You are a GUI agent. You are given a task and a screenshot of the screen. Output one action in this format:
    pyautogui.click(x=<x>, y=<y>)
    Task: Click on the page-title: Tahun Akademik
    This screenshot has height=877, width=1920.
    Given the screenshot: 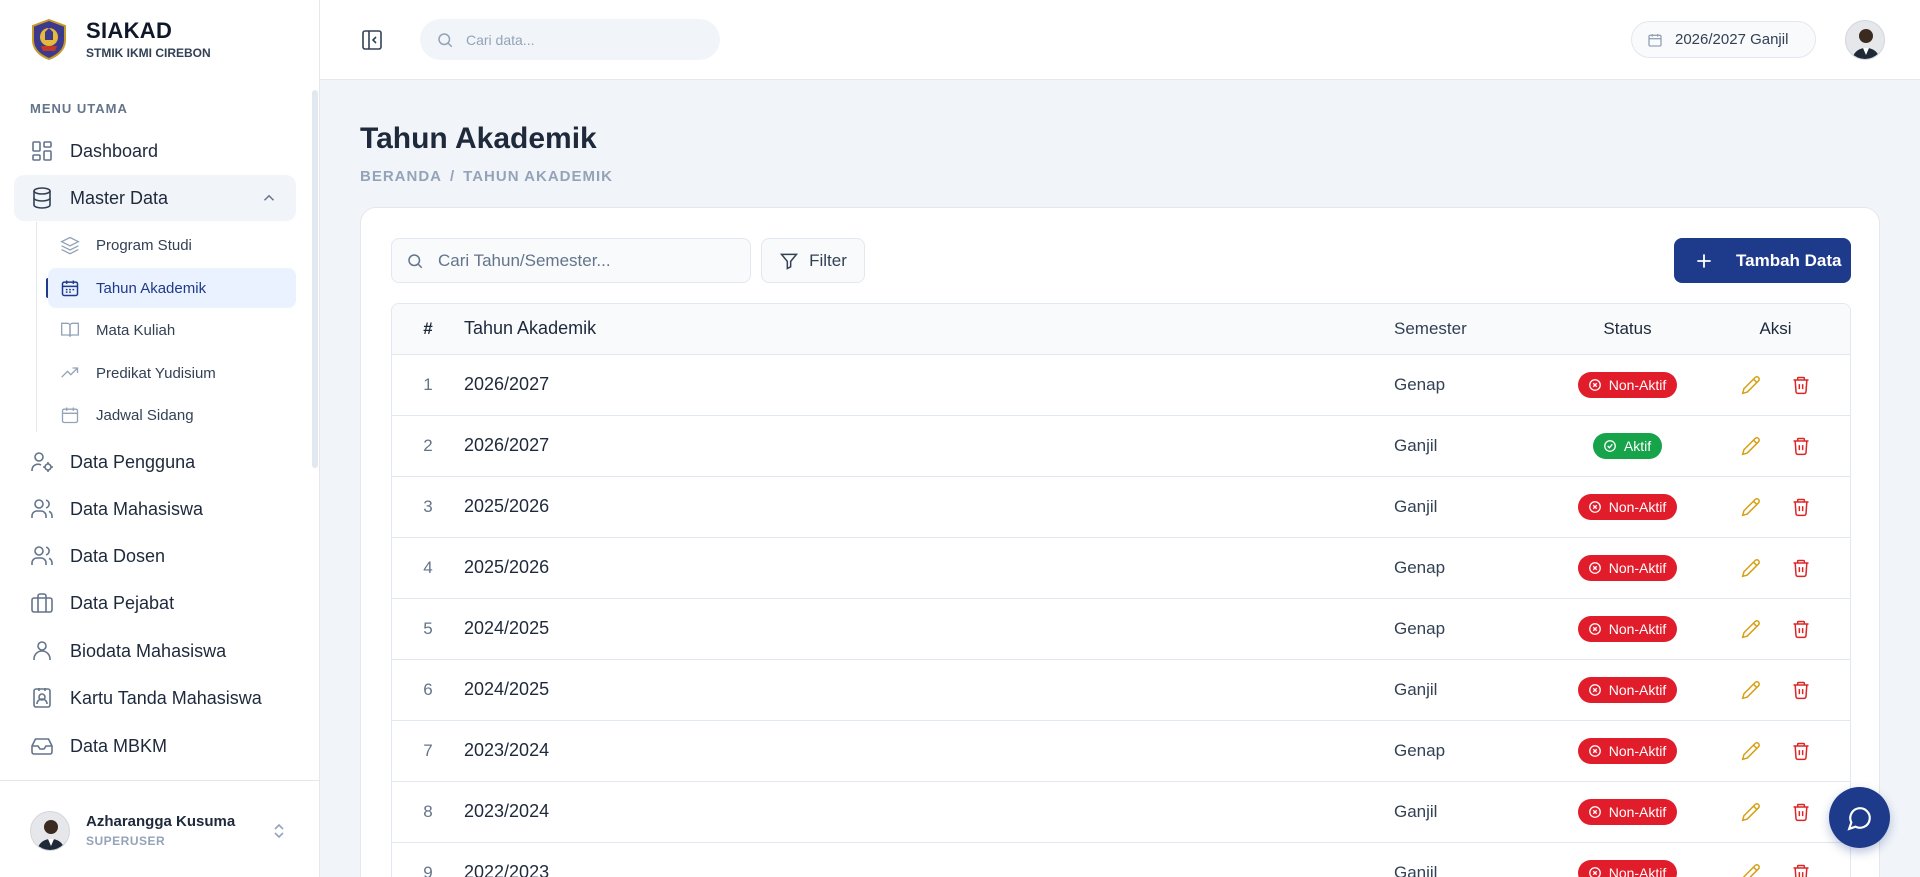 What is the action you would take?
    pyautogui.click(x=478, y=138)
    